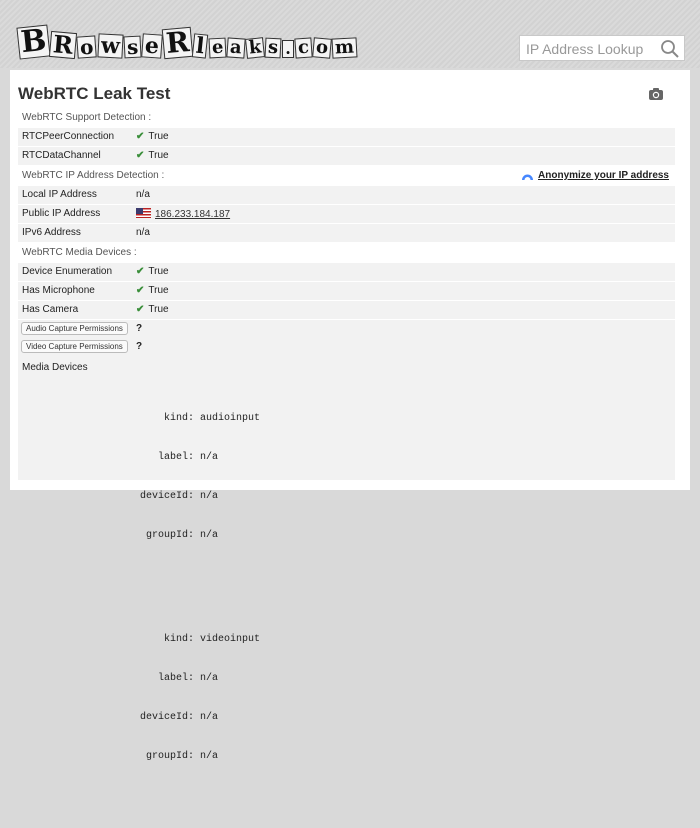  What do you see at coordinates (68, 136) in the screenshot?
I see `row-label: RTCPeerConnection` at bounding box center [68, 136].